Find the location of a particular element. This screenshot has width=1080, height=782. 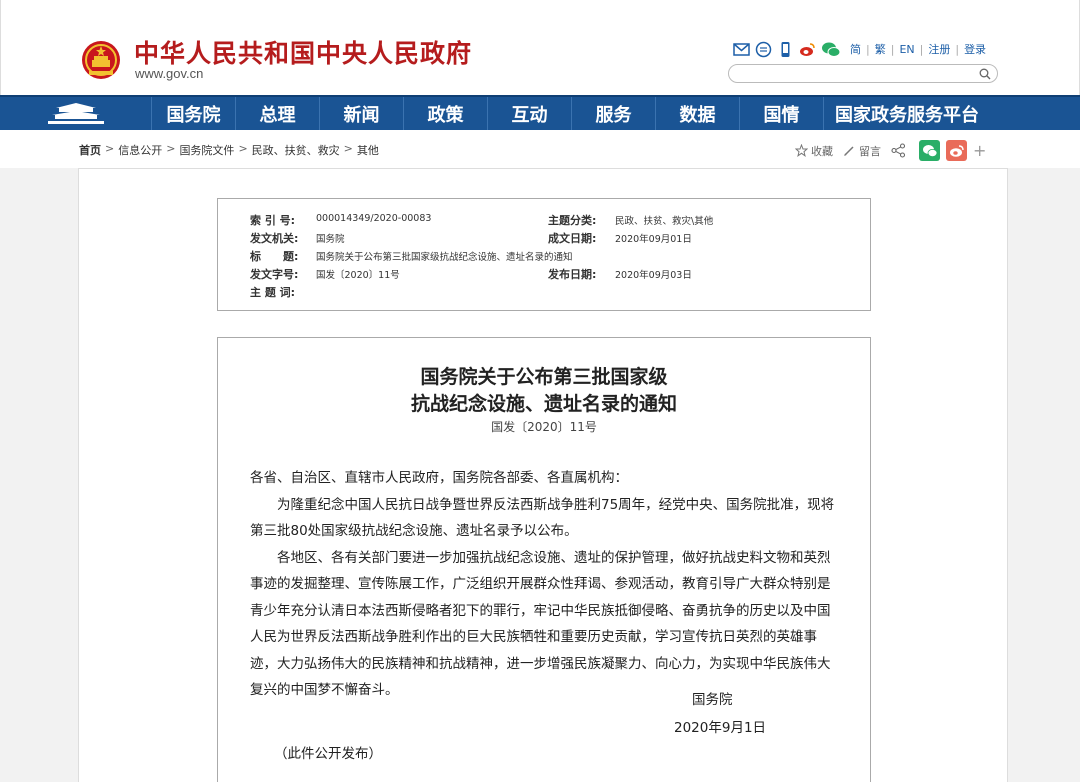

nav-item-policy: 政策 is located at coordinates (446, 113).